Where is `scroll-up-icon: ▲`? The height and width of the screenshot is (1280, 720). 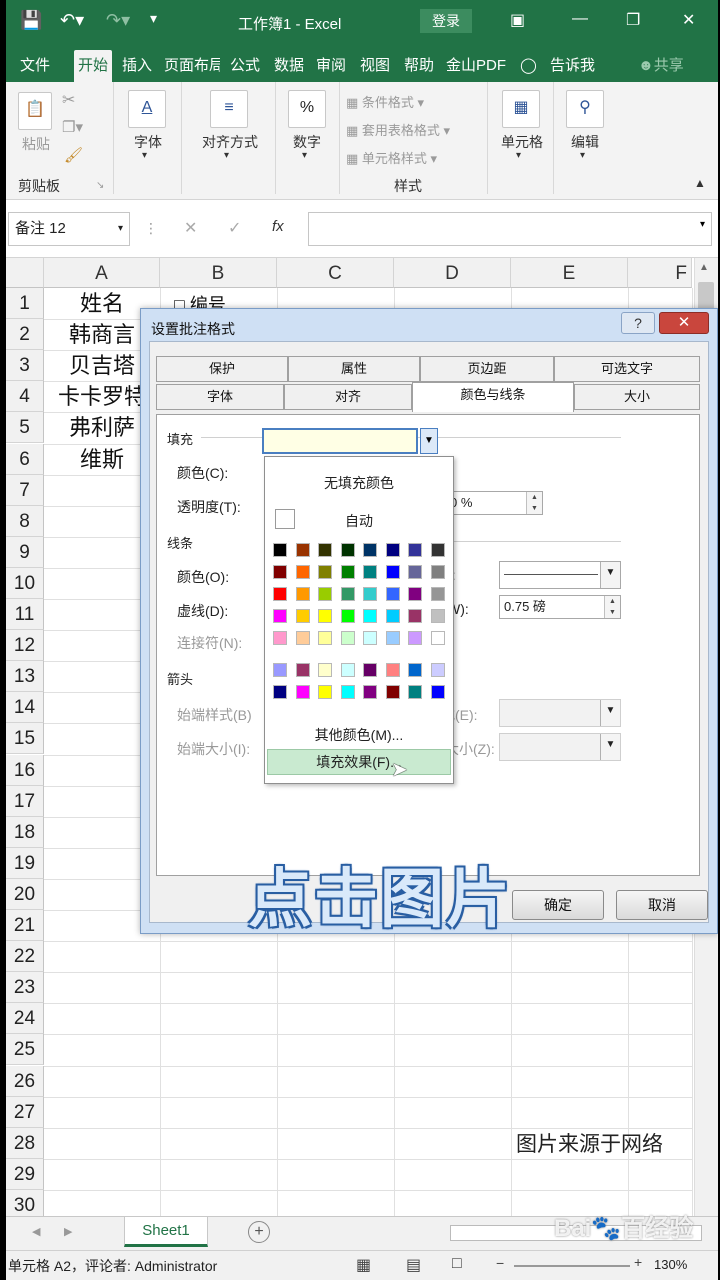
scroll-up-icon: ▲ is located at coordinates (704, 267).